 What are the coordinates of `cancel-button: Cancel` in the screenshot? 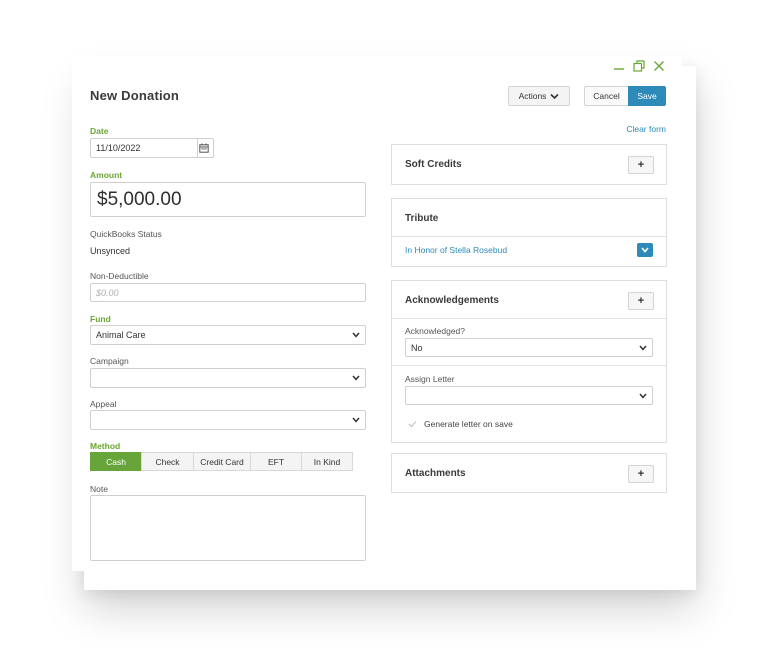 It's located at (606, 96).